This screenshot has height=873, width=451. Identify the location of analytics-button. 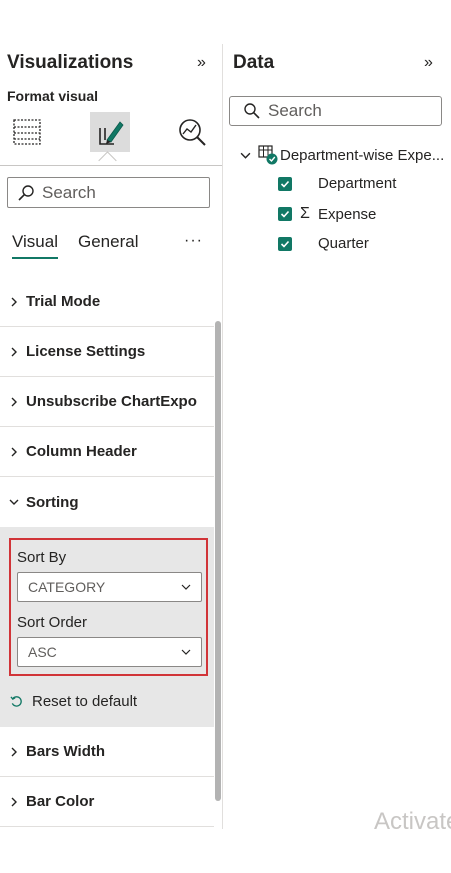
(192, 132).